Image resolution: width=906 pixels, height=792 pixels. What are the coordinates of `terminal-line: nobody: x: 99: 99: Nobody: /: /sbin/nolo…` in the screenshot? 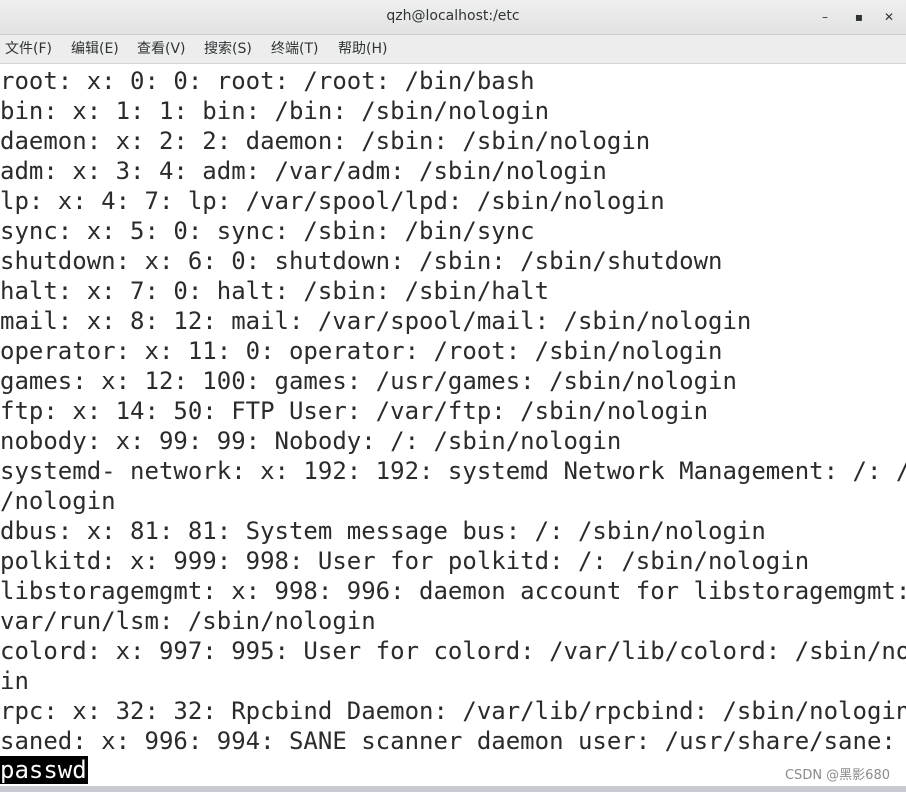 It's located at (311, 441).